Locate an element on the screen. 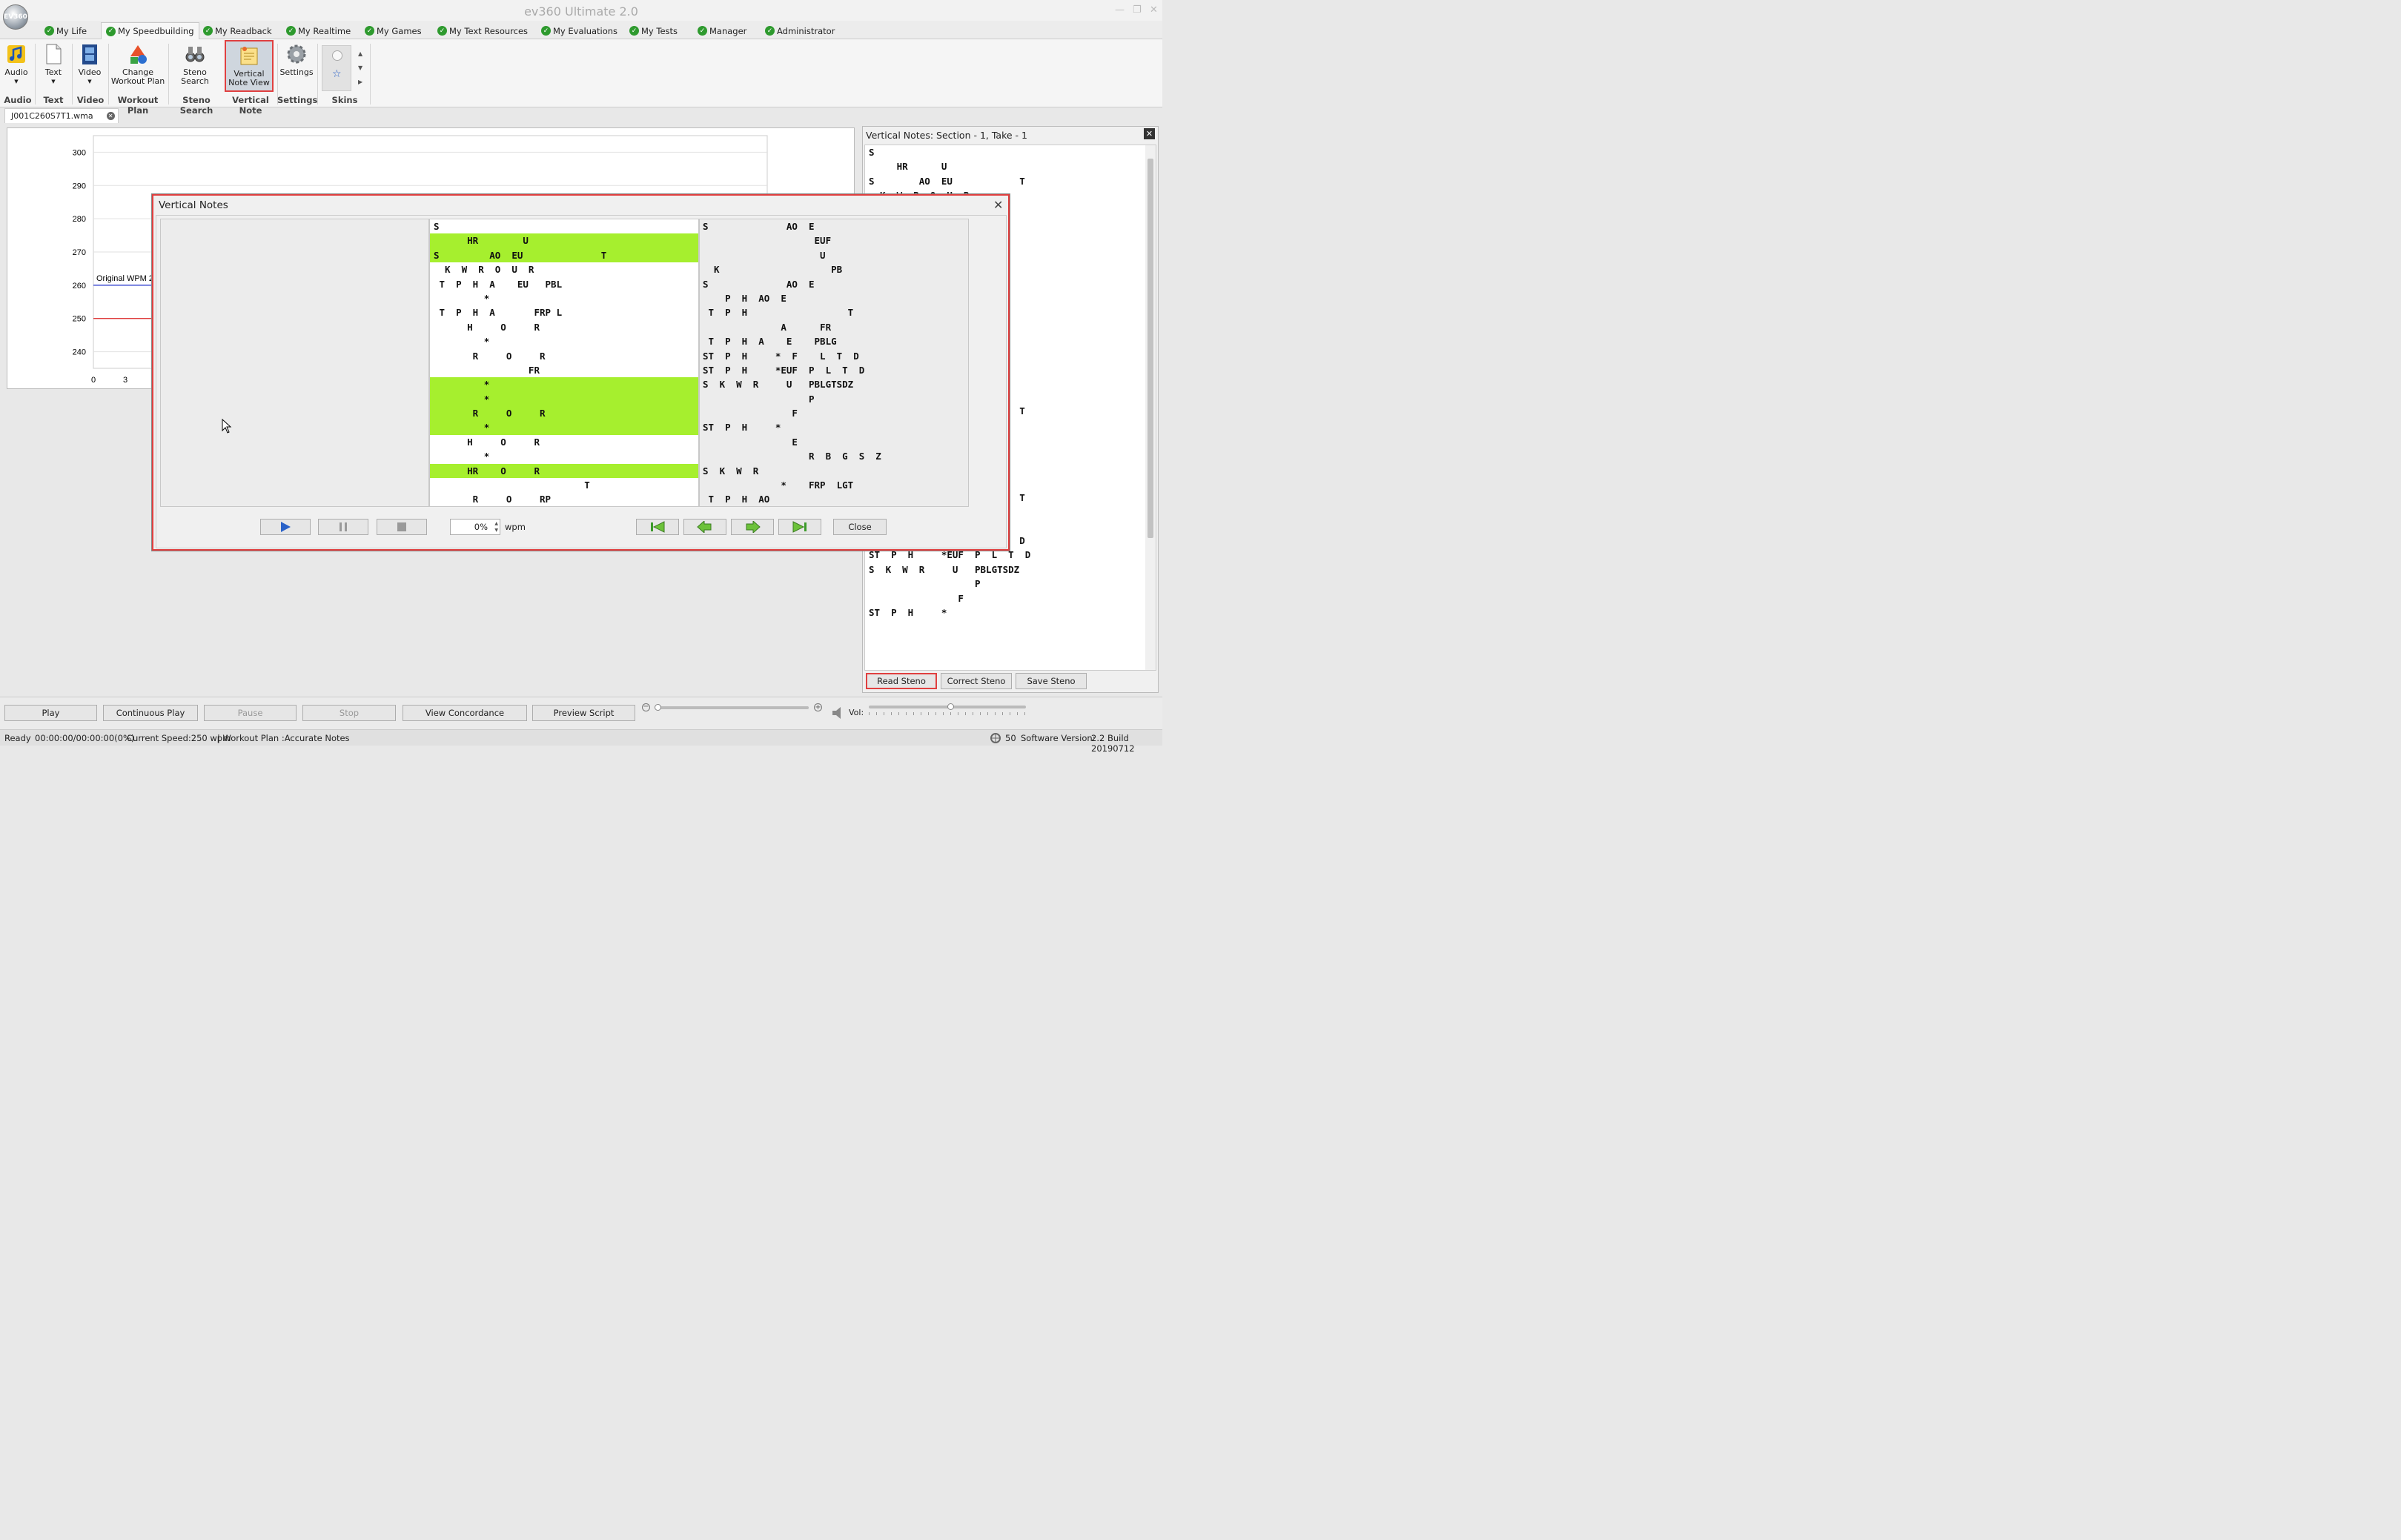 The width and height of the screenshot is (2401, 1540). pause-button: Pause is located at coordinates (250, 713).